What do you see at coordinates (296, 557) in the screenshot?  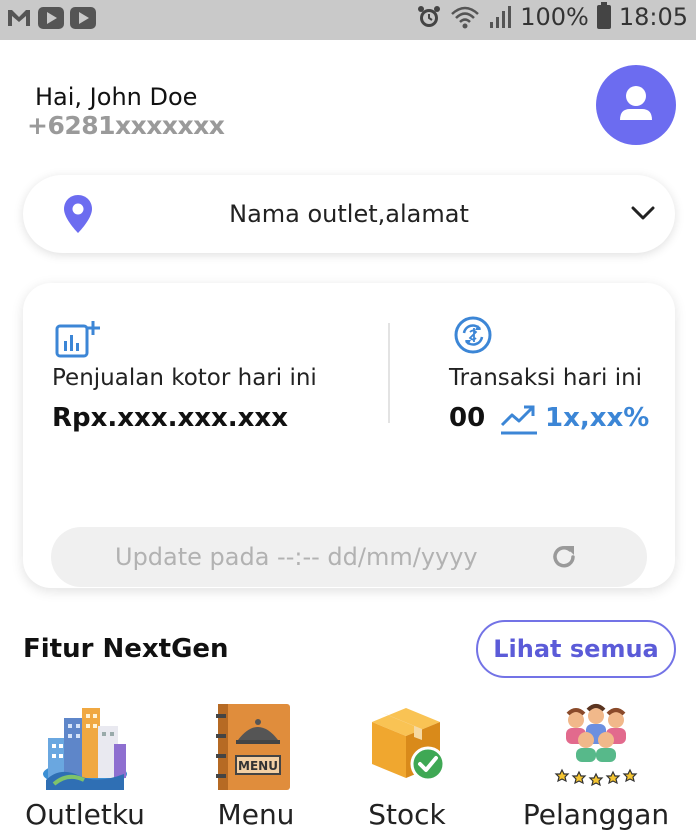 I see `last-update-text: Update pada --:-- dd/mm/yyyy` at bounding box center [296, 557].